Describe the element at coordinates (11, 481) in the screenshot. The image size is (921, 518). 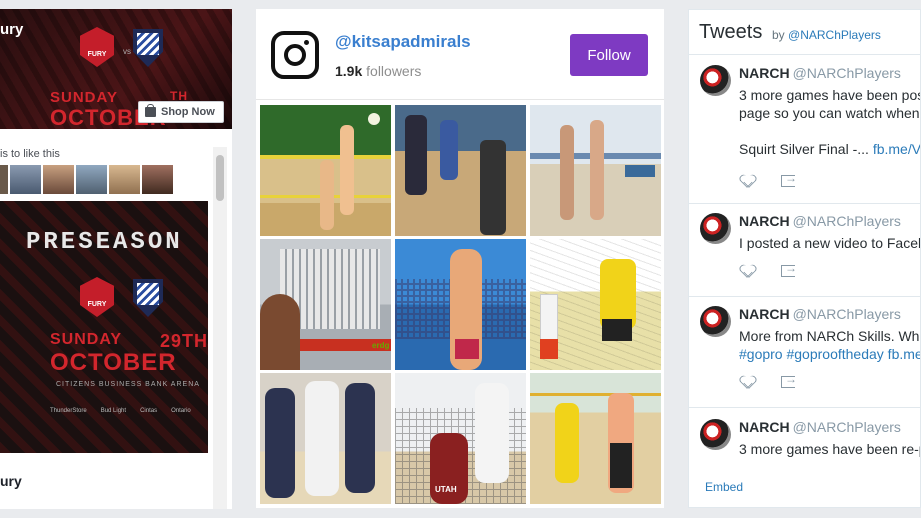
I see `post-page-name: ury` at that location.